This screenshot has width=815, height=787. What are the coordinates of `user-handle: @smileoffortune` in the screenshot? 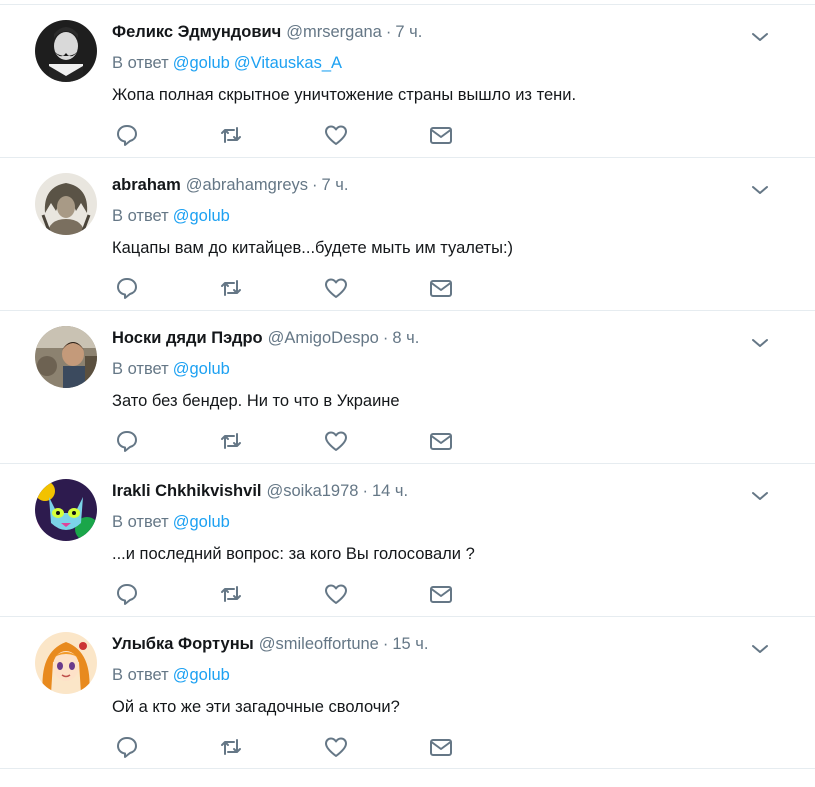 It's located at (319, 644).